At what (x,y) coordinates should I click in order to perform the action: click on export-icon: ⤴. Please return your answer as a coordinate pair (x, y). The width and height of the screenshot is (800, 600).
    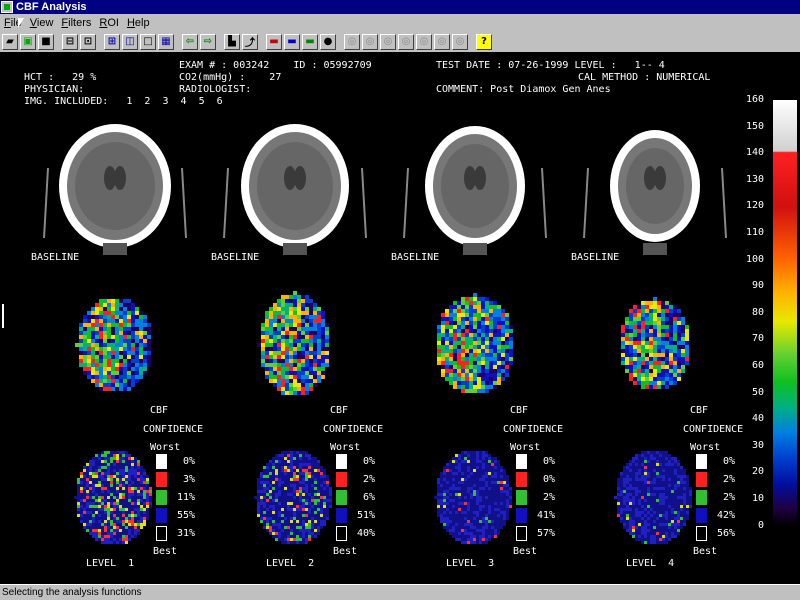
    Looking at the image, I should click on (250, 43).